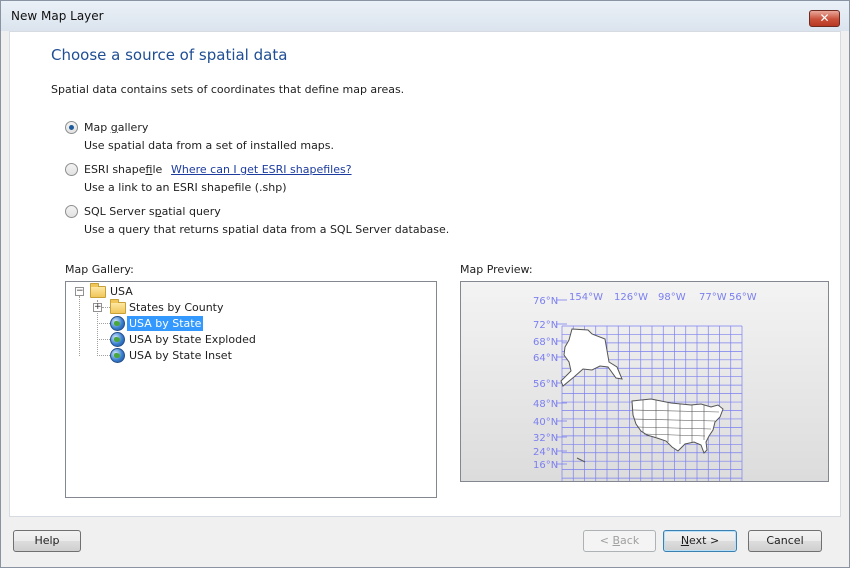  What do you see at coordinates (713, 297) in the screenshot?
I see `longitude-label: 77°W` at bounding box center [713, 297].